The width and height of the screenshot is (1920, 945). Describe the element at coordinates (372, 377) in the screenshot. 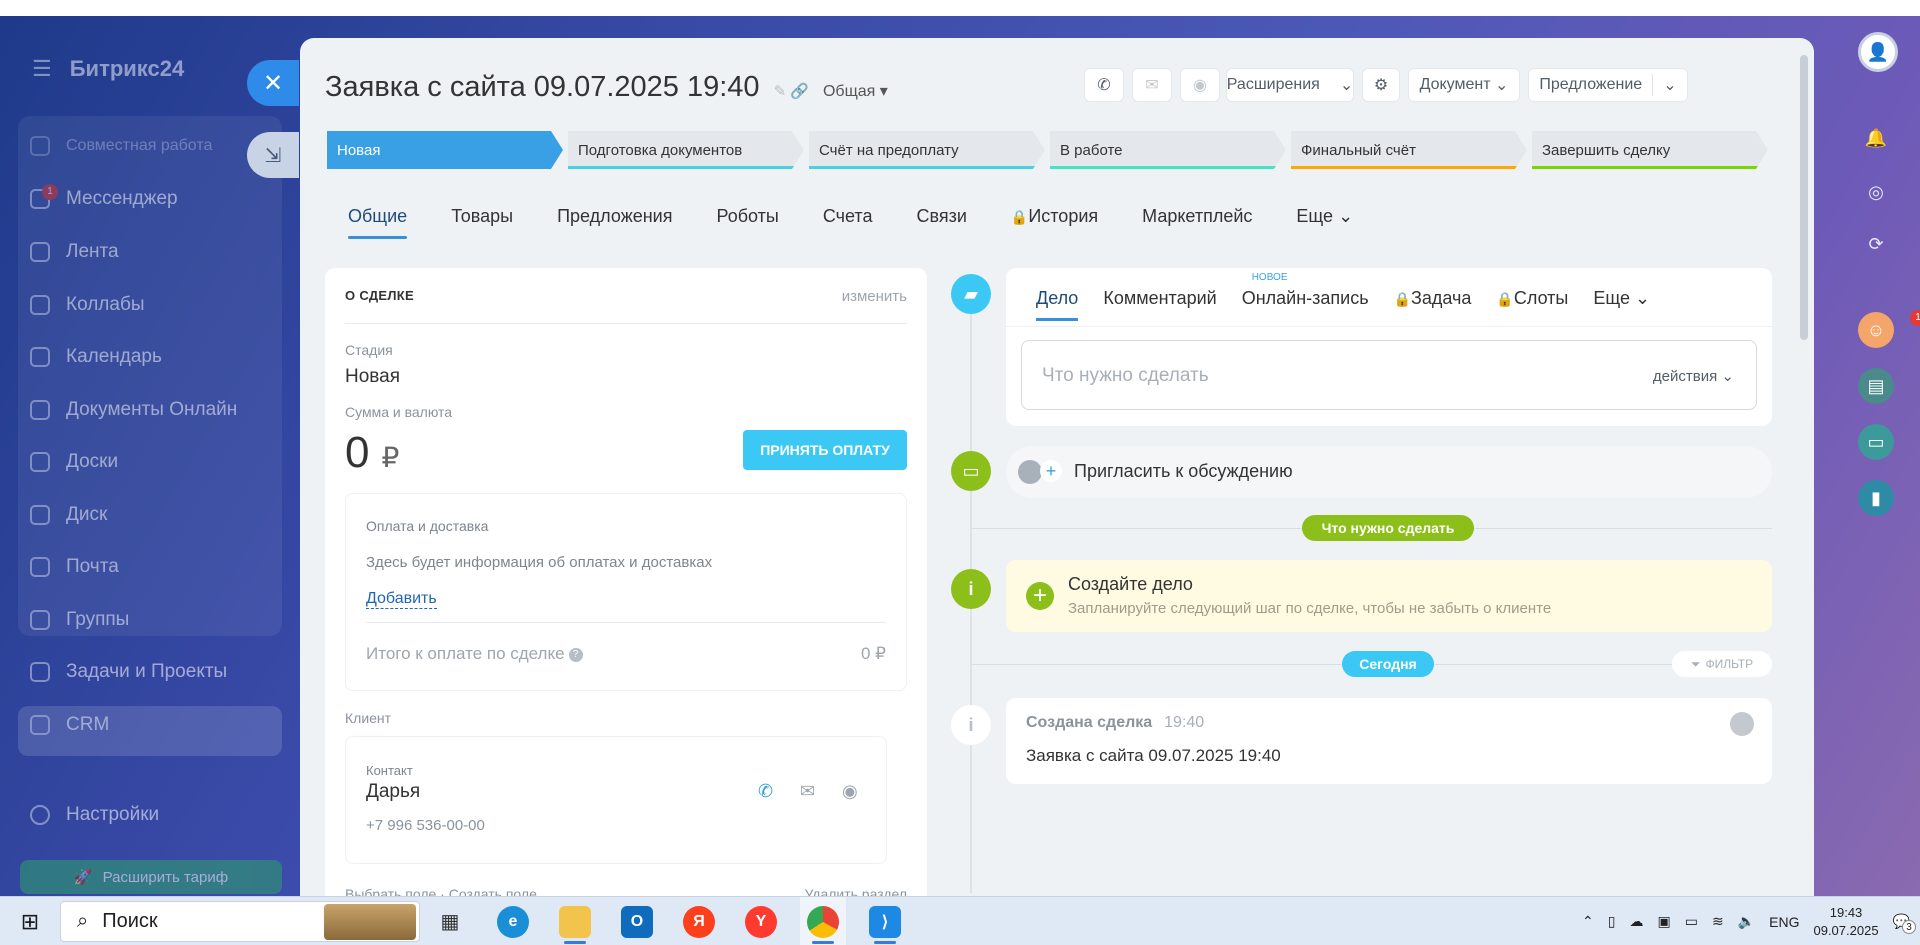

I see `stage-field-value: Новая` at that location.